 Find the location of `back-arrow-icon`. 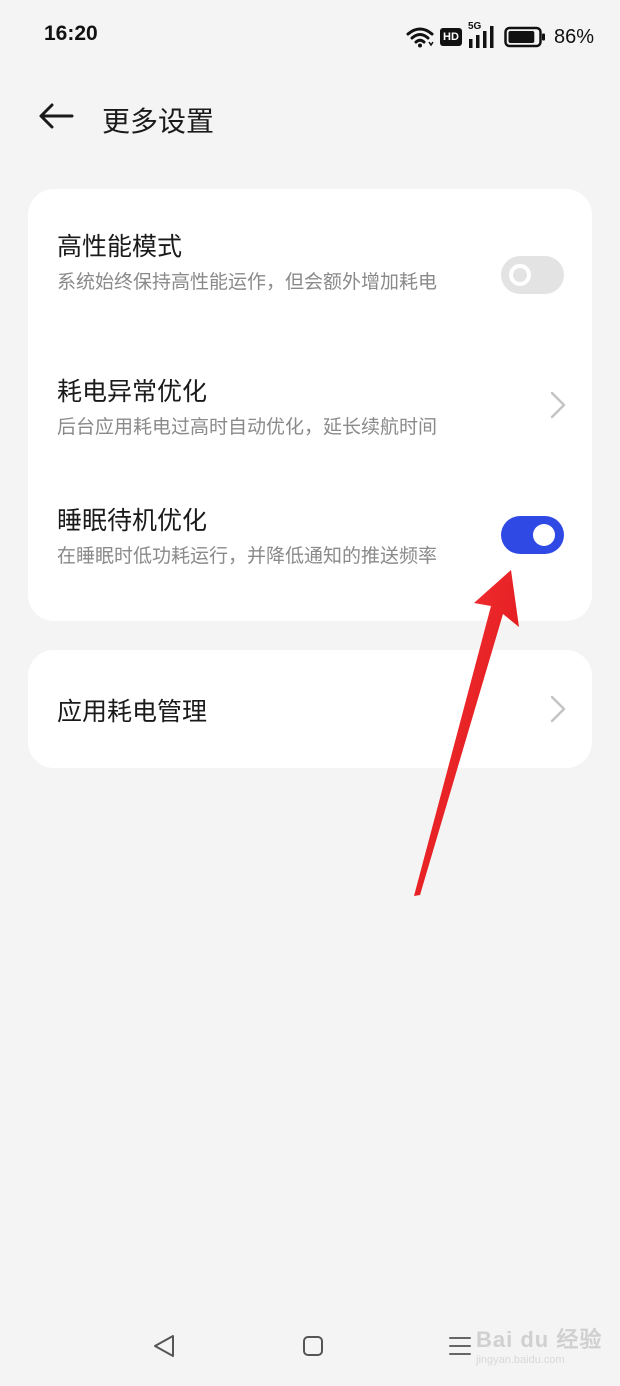

back-arrow-icon is located at coordinates (56, 118).